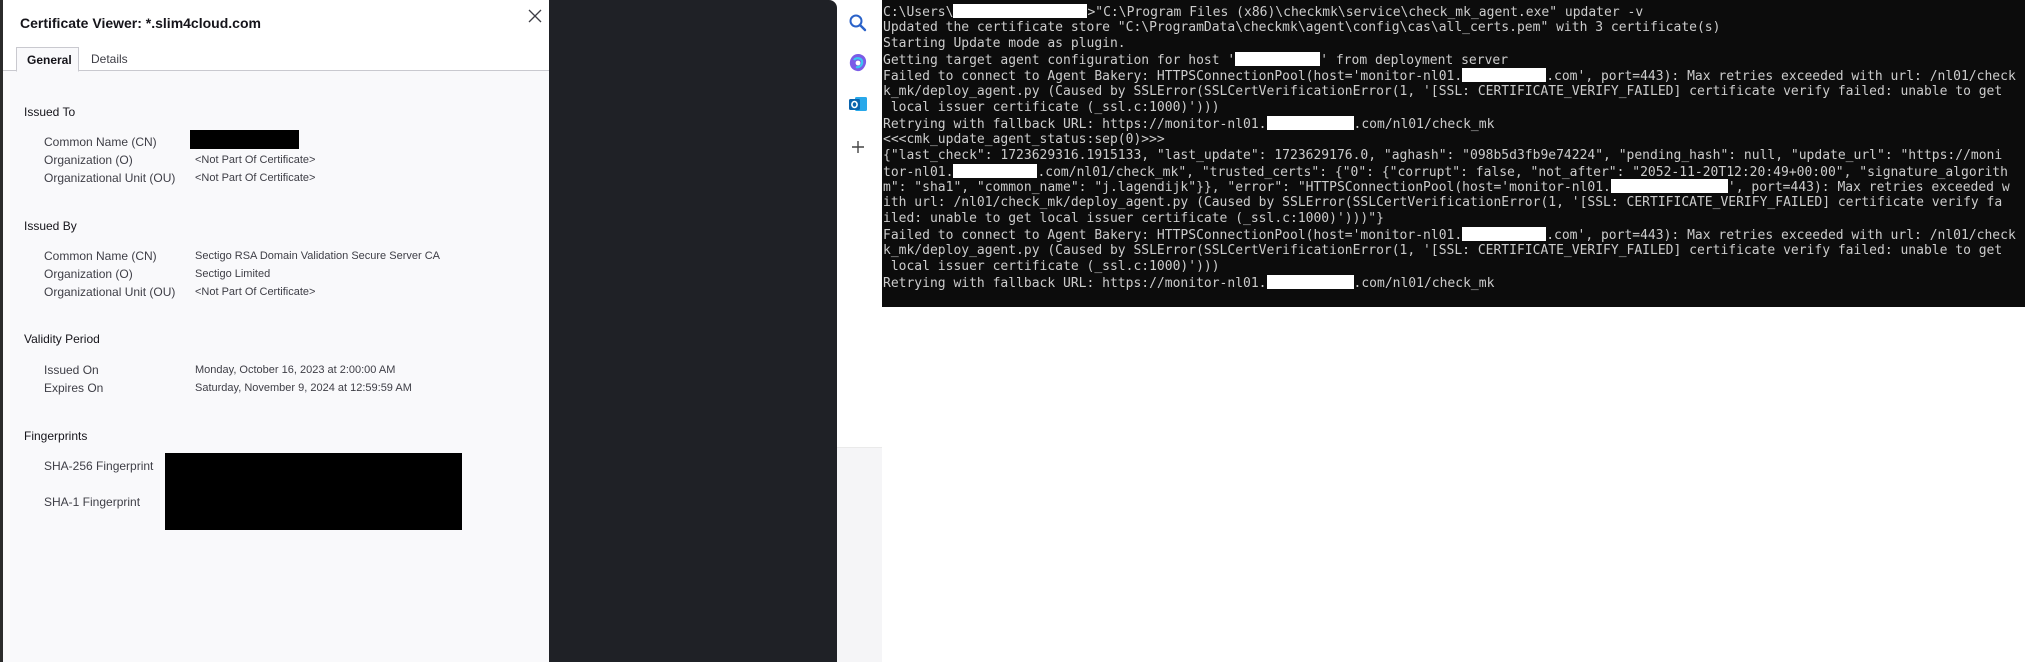  Describe the element at coordinates (295, 370) in the screenshot. I see `issued-on-value: Monday, October 16, 2023 at 2:00:00 AM` at that location.